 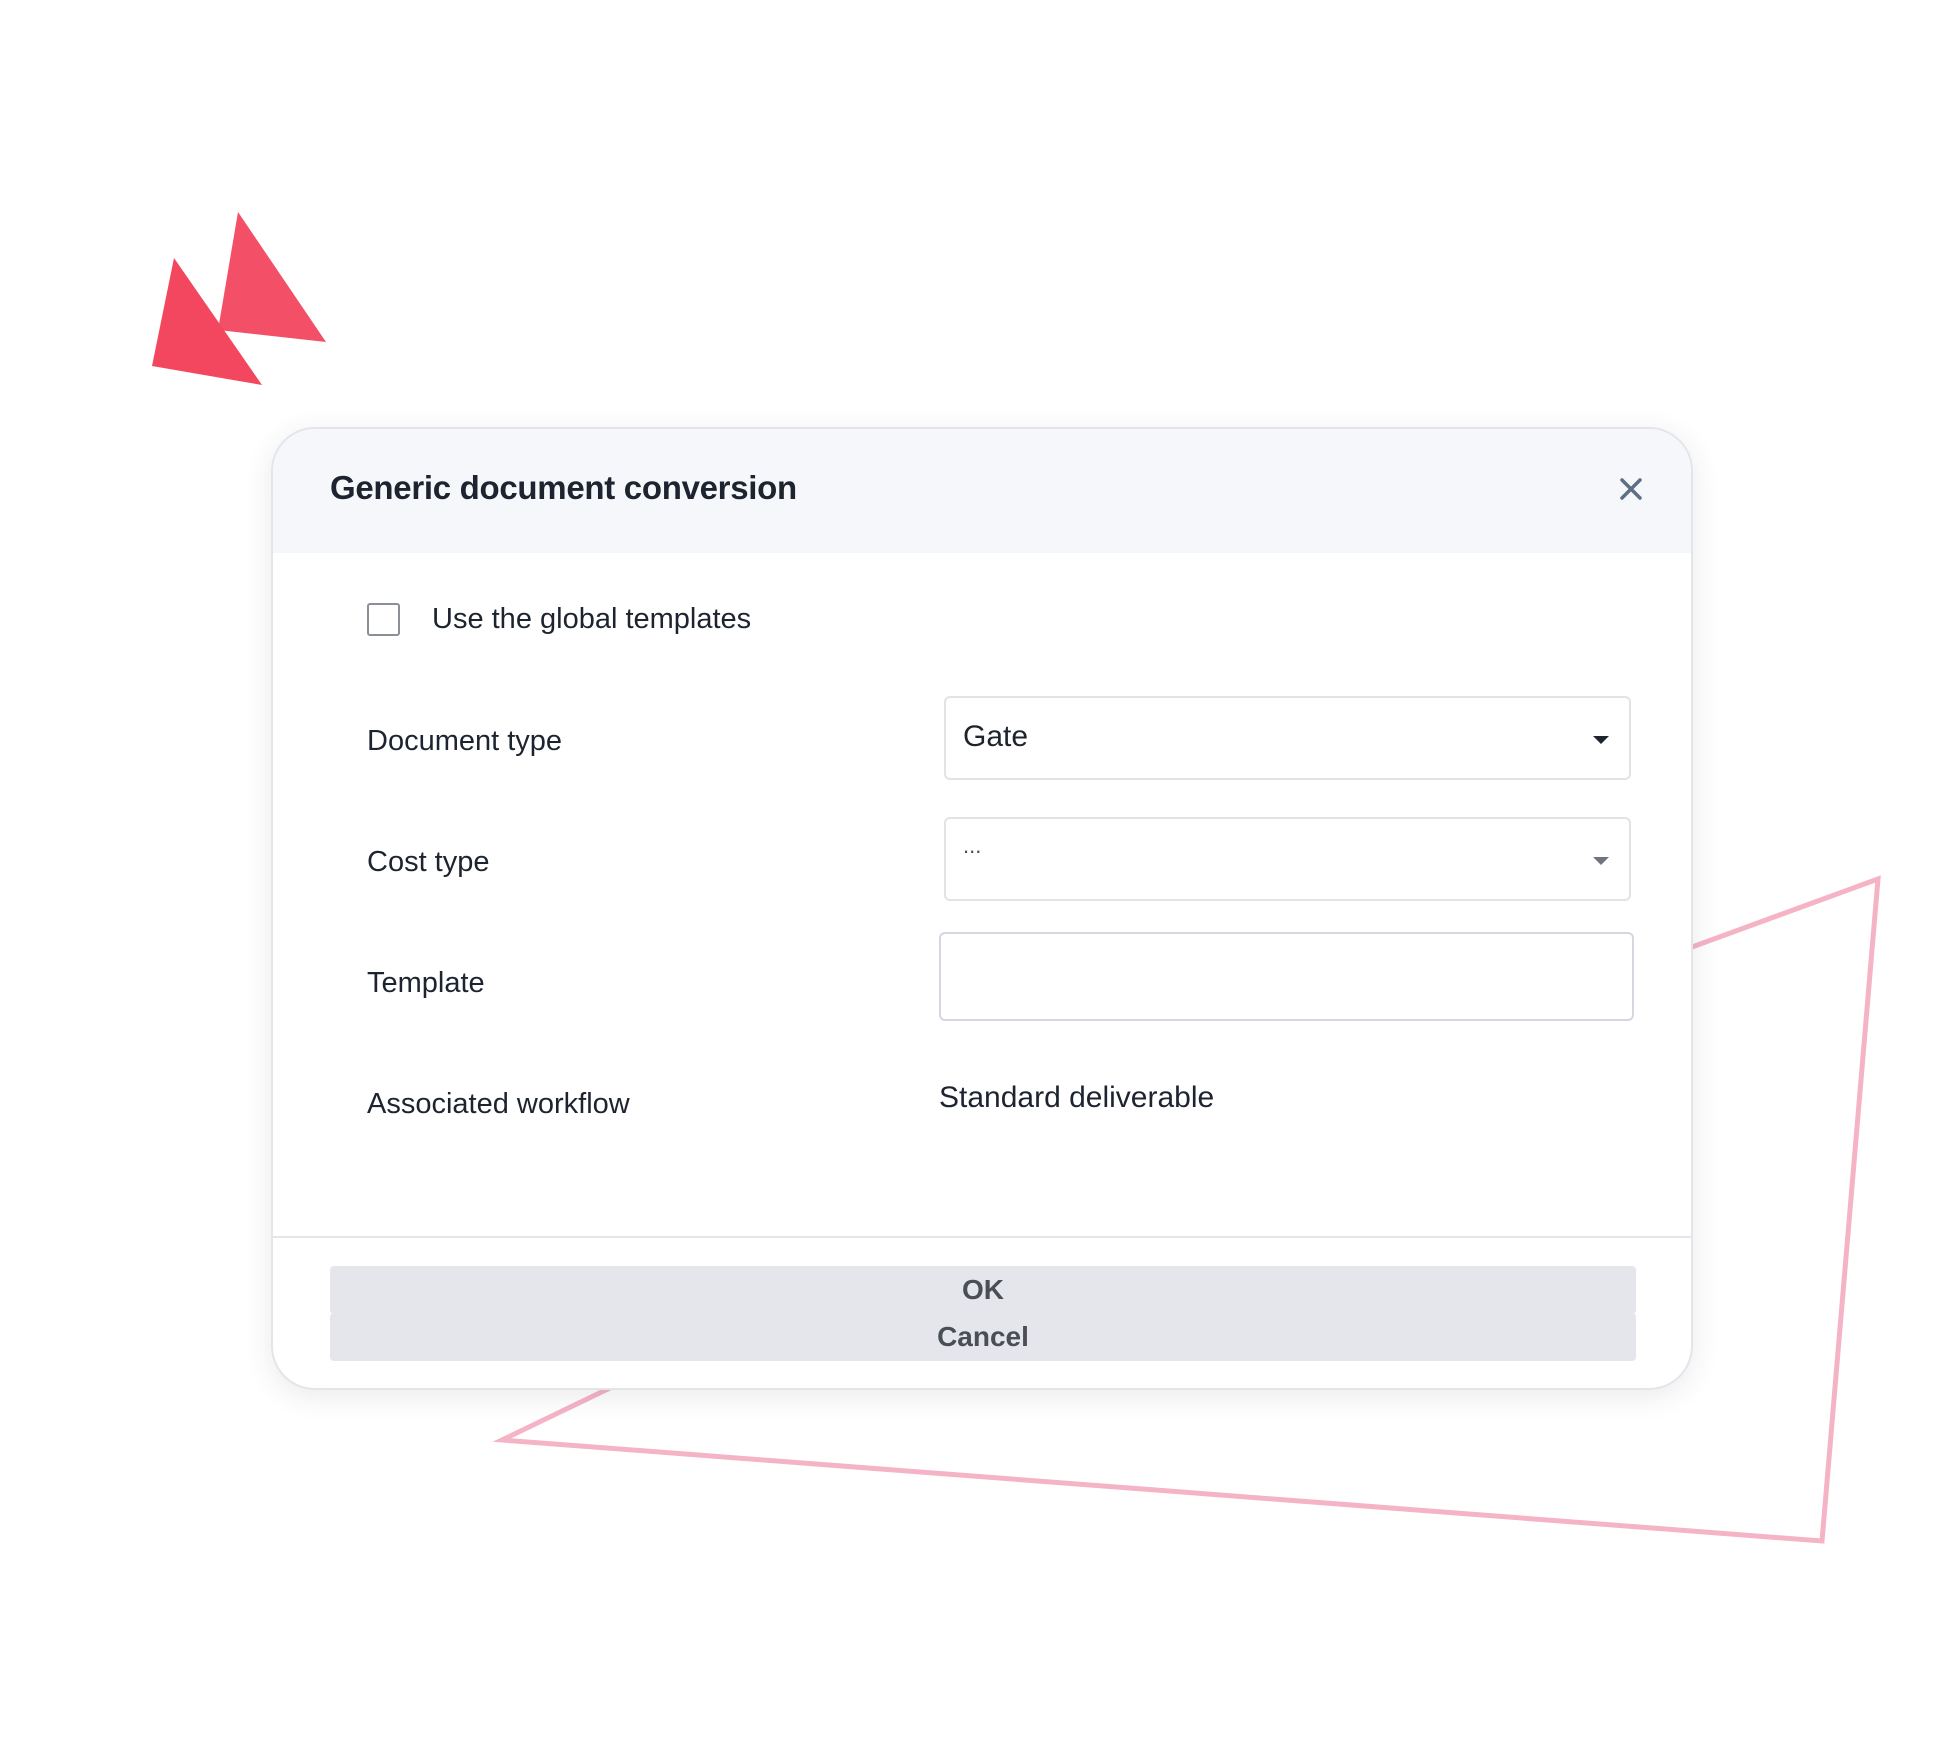 What do you see at coordinates (498, 1104) in the screenshot?
I see `associated-workflow-label: Associated workflow` at bounding box center [498, 1104].